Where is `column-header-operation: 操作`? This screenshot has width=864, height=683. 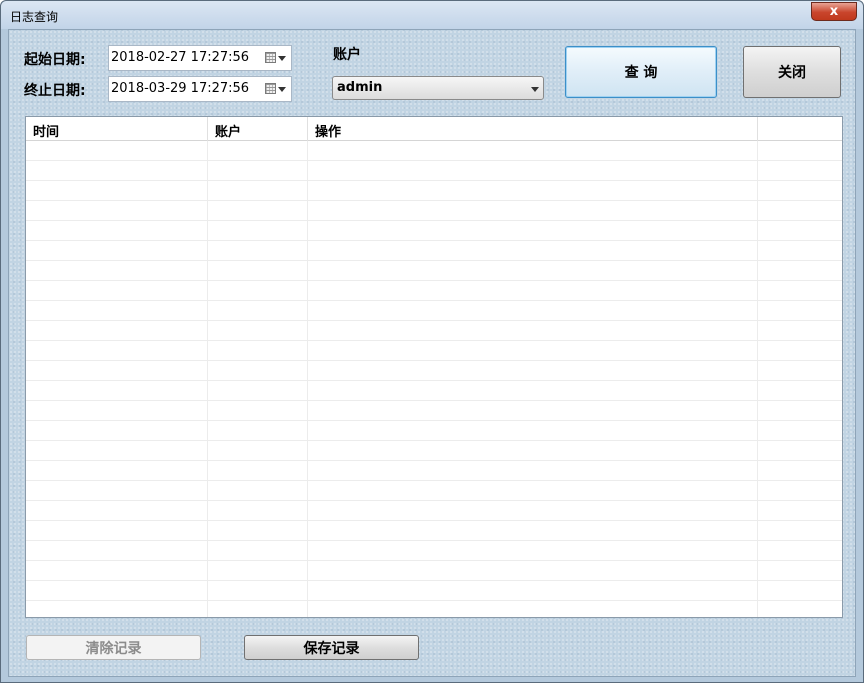
column-header-operation: 操作 is located at coordinates (533, 129).